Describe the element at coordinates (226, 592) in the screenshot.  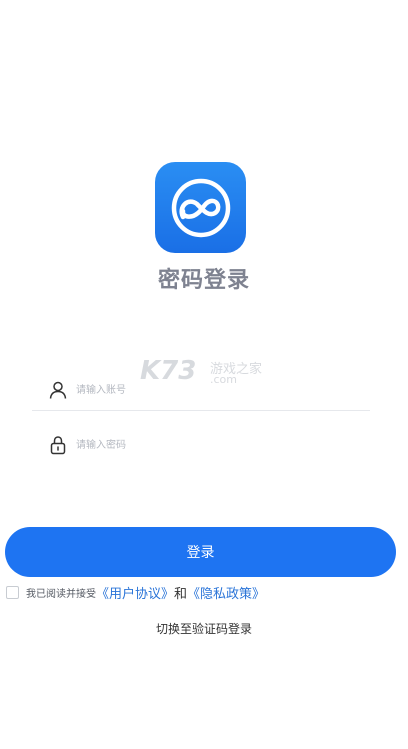
I see `privacy-policy-link: 《隐私政策》` at that location.